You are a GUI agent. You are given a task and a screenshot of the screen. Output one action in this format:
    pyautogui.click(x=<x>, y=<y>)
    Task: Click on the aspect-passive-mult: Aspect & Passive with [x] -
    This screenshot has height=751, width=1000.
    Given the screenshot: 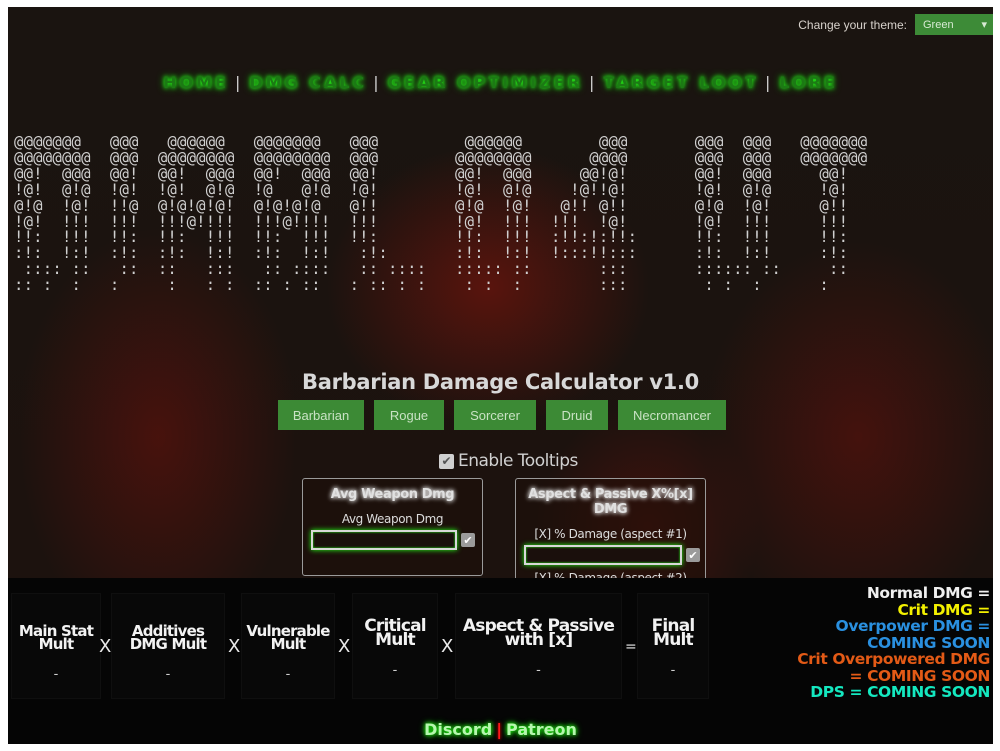 What is the action you would take?
    pyautogui.click(x=538, y=646)
    